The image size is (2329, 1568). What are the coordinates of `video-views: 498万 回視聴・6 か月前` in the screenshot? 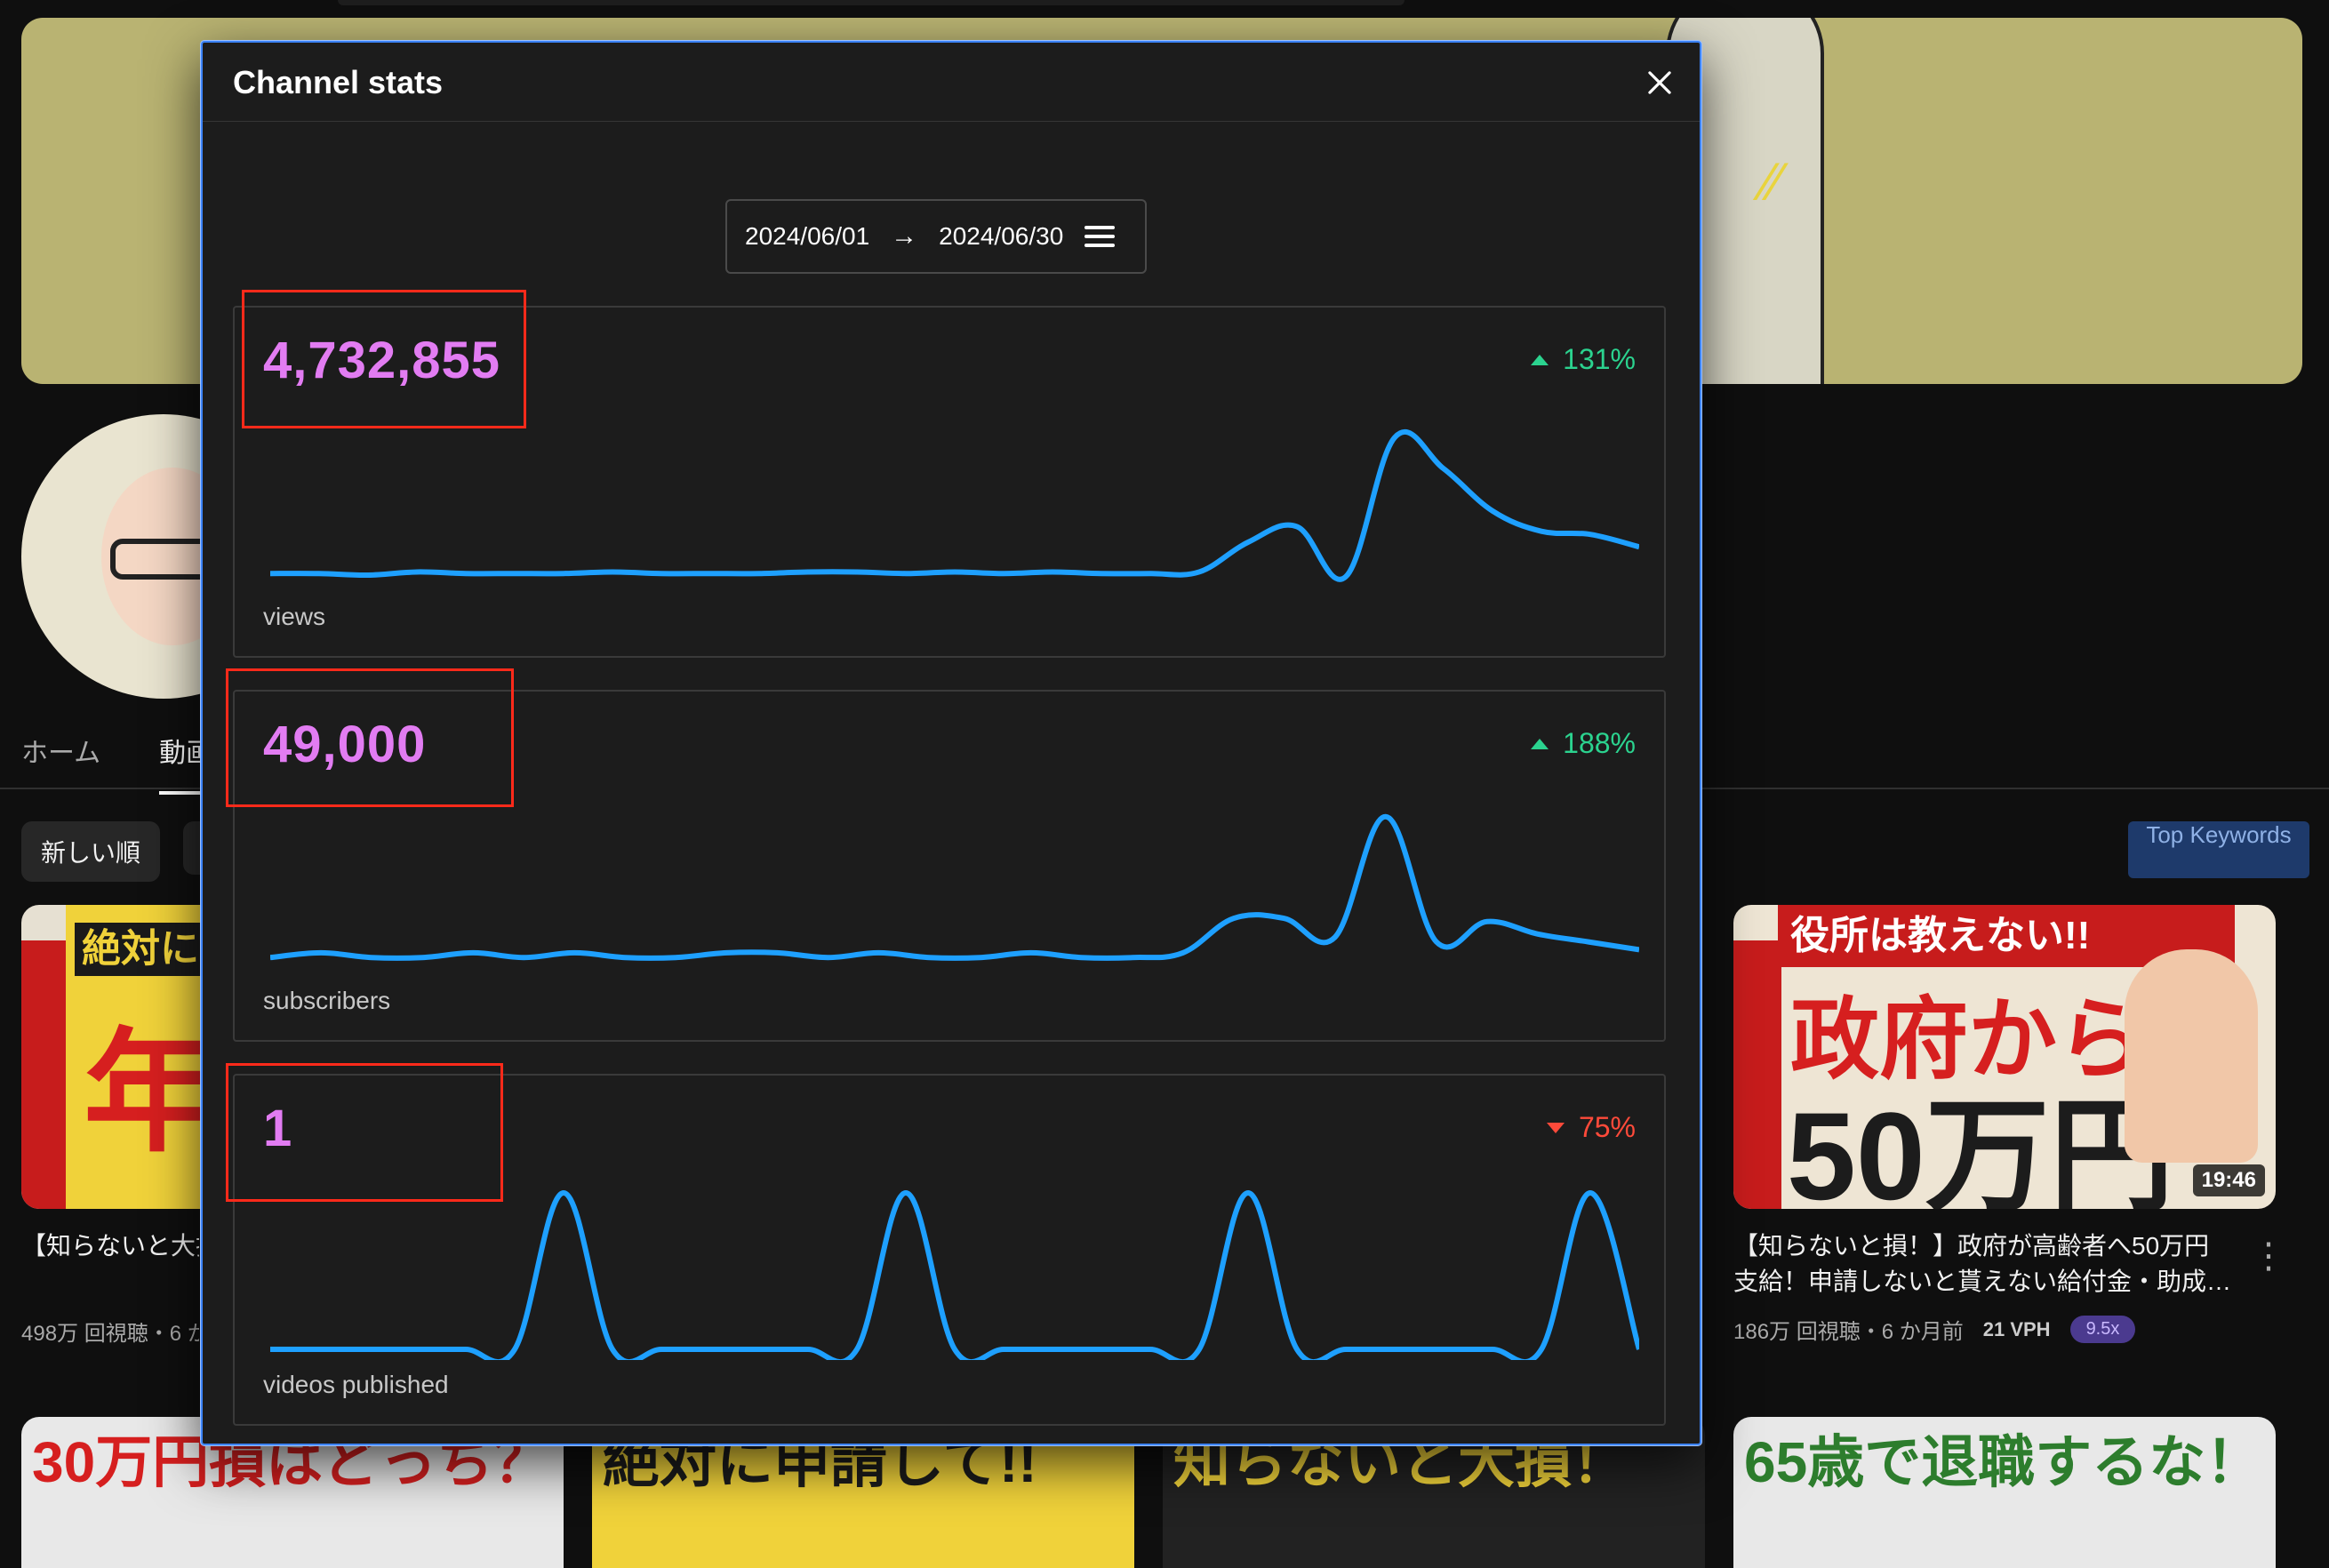 It's located at (110, 1334).